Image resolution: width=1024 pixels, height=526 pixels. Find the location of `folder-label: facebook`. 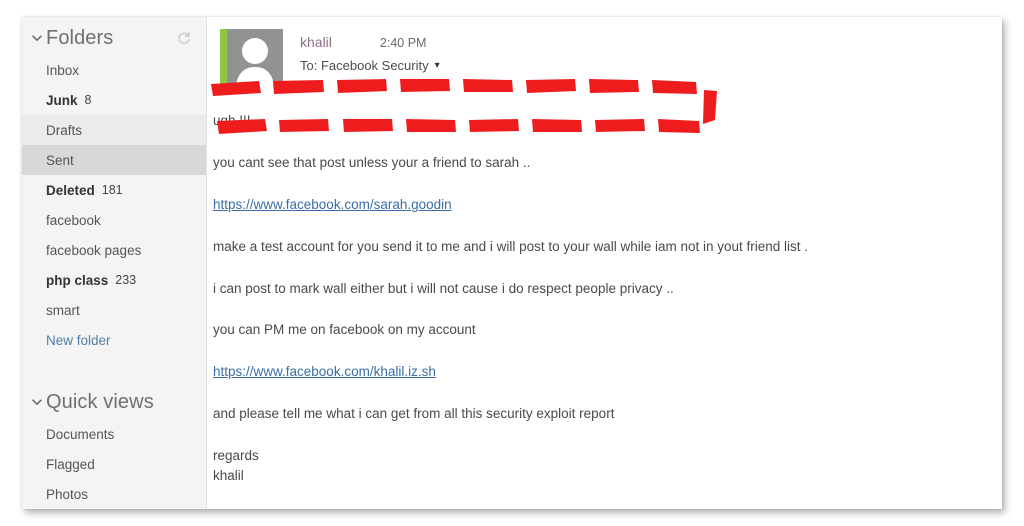

folder-label: facebook is located at coordinates (73, 220).